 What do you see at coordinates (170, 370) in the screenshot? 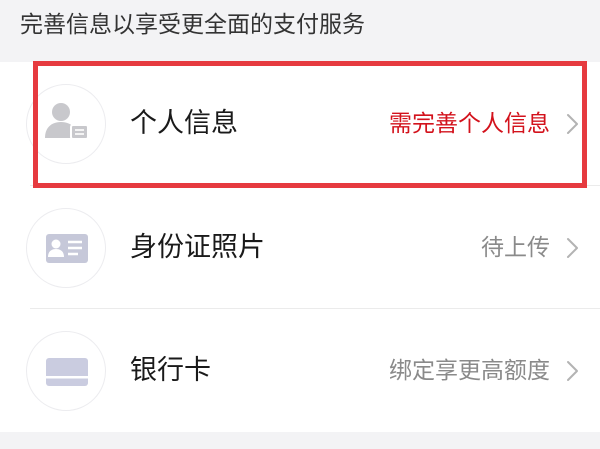
I see `list-item-label: 银行卡` at bounding box center [170, 370].